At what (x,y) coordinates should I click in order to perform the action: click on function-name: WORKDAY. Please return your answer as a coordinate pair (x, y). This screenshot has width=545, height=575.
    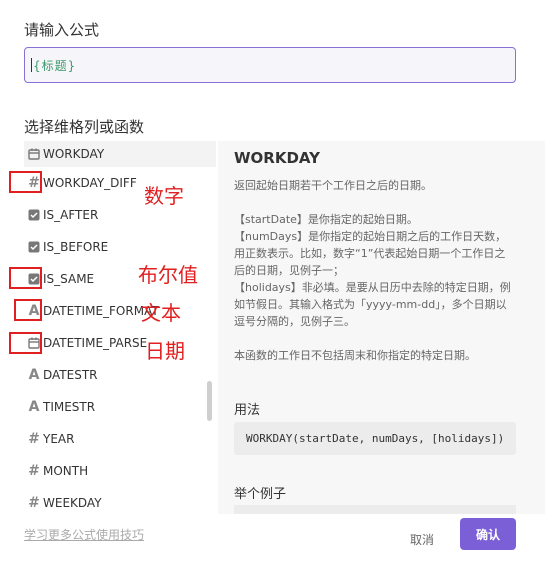
    Looking at the image, I should click on (277, 158).